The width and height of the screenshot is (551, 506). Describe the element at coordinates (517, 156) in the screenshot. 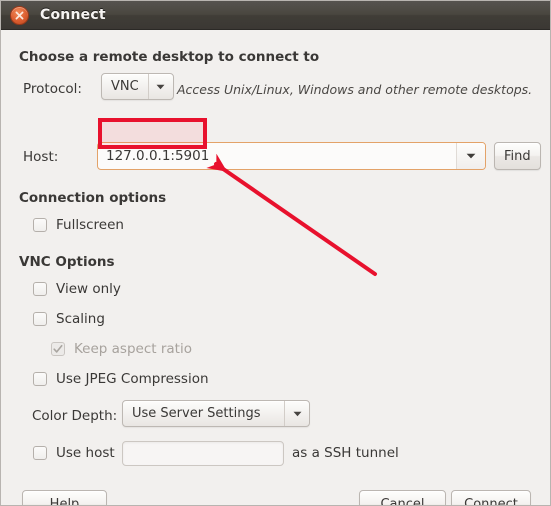

I see `find-button: Find` at that location.